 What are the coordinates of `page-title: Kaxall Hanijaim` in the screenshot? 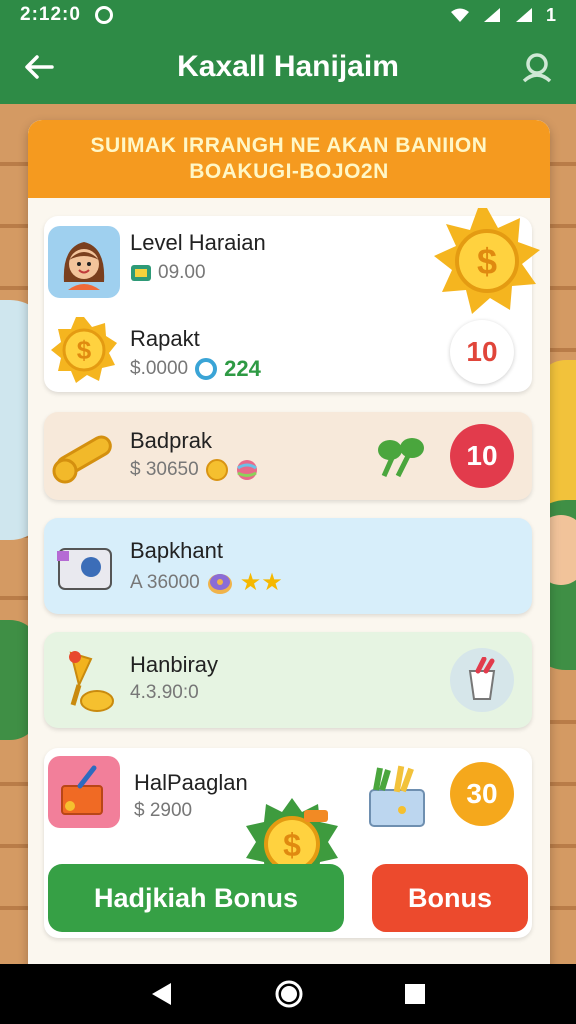 It's located at (288, 66).